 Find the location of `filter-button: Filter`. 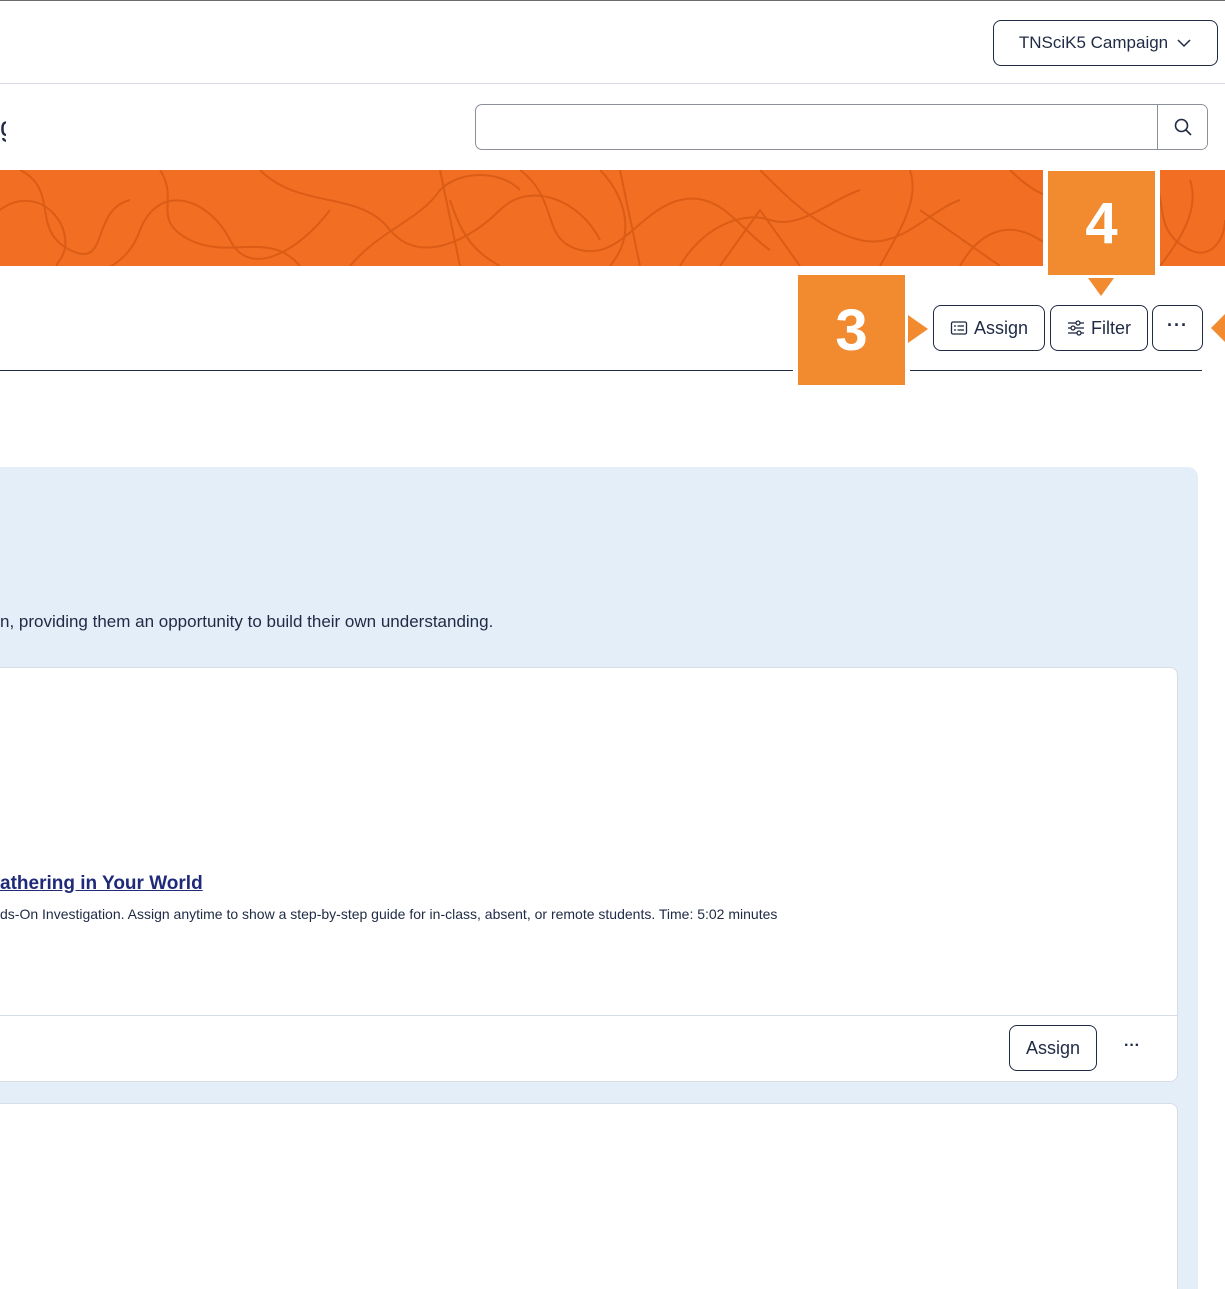

filter-button: Filter is located at coordinates (1099, 328).